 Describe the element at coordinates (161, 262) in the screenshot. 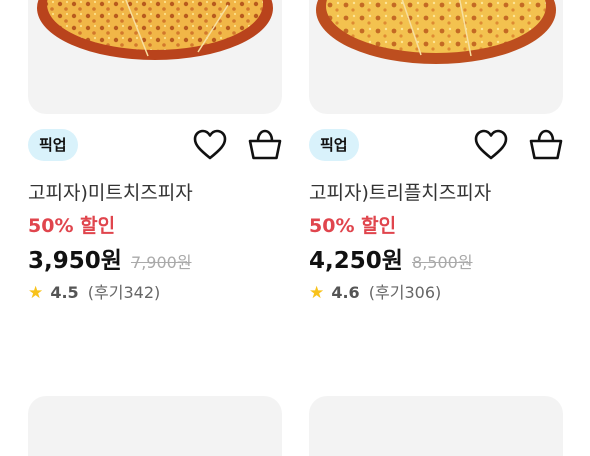

I see `original-price: 7,900원` at that location.